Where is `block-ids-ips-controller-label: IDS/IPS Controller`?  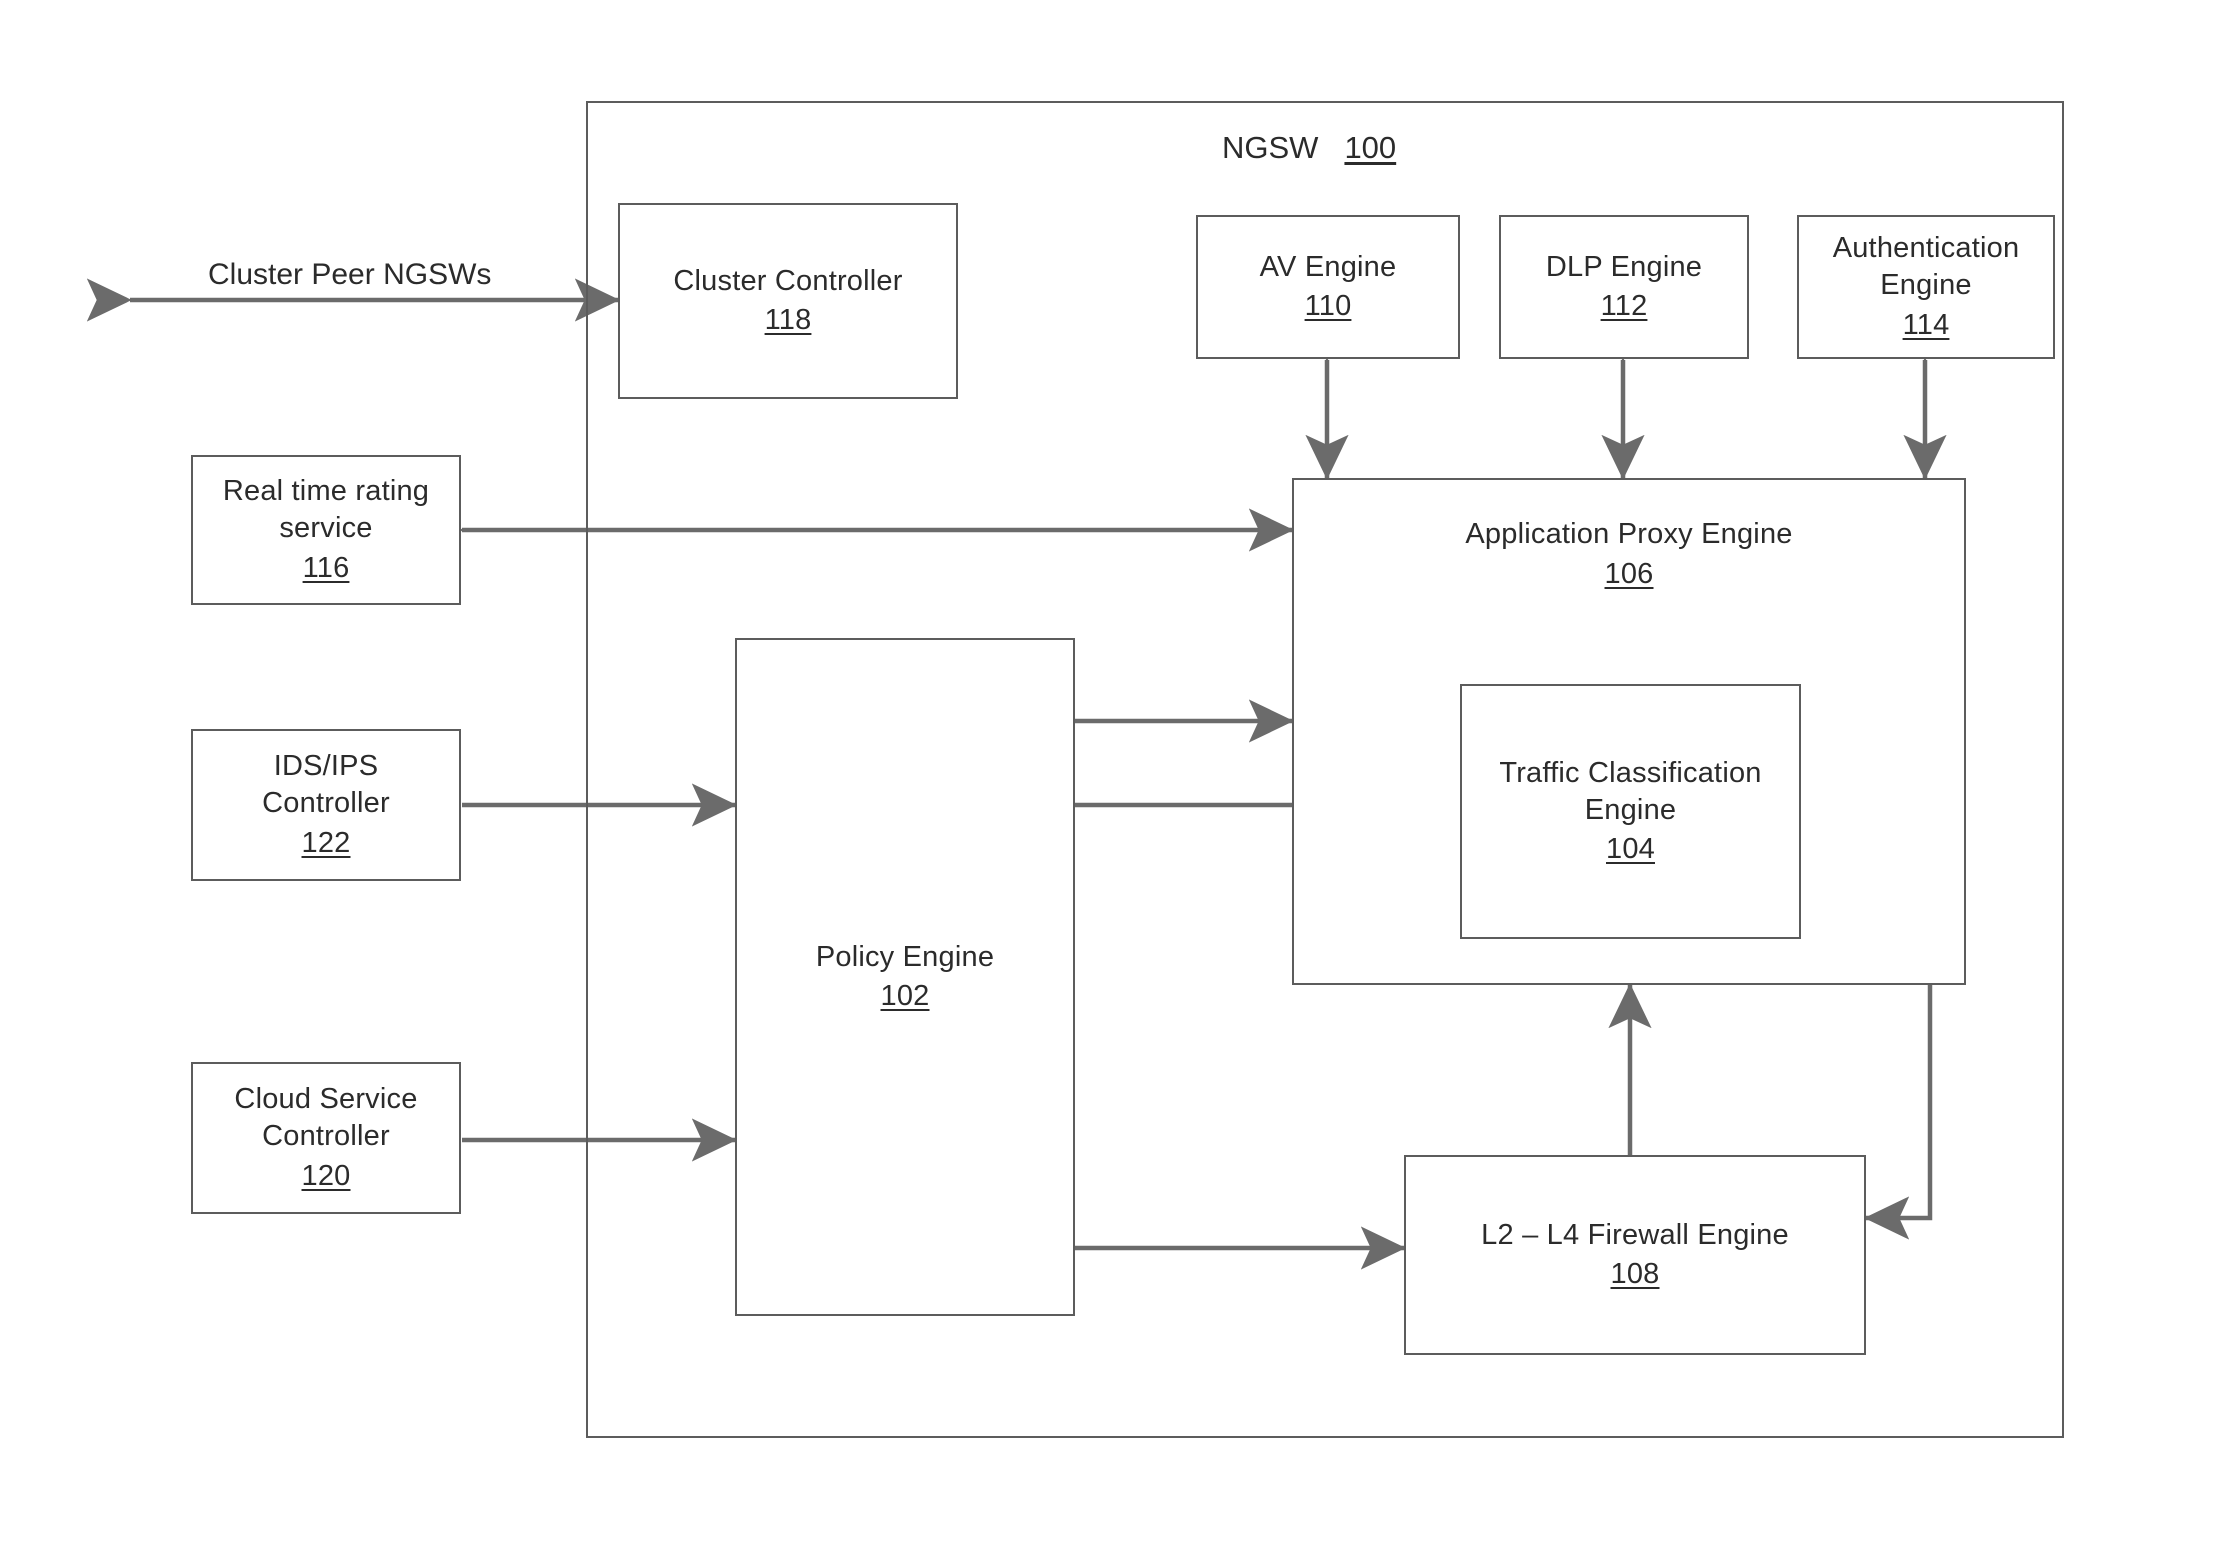 block-ids-ips-controller-label: IDS/IPS Controller is located at coordinates (326, 785).